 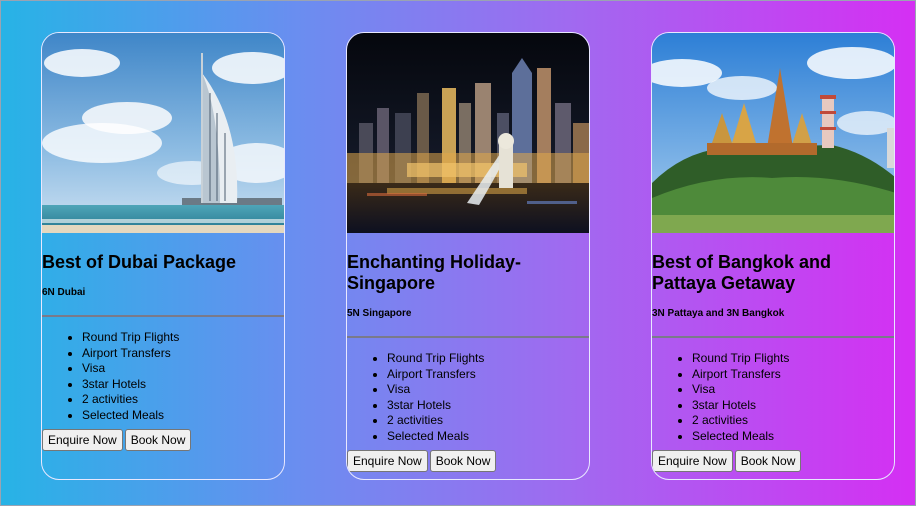 I want to click on package-title: Best of Bangkok and Pattaya Getaway, so click(x=742, y=272).